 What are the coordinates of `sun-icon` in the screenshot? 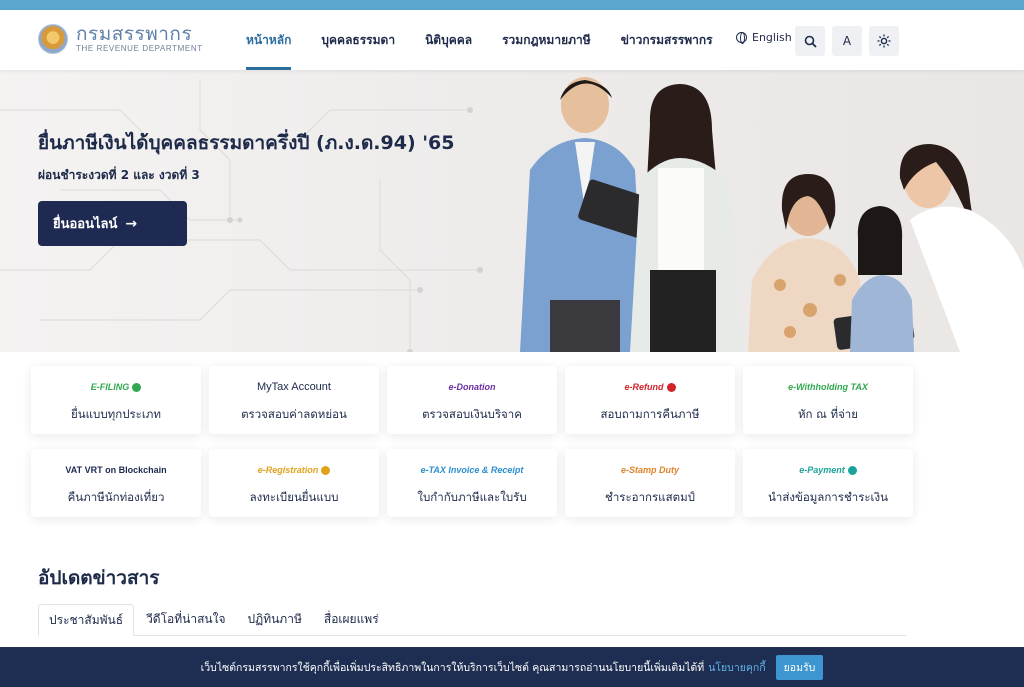 It's located at (884, 41).